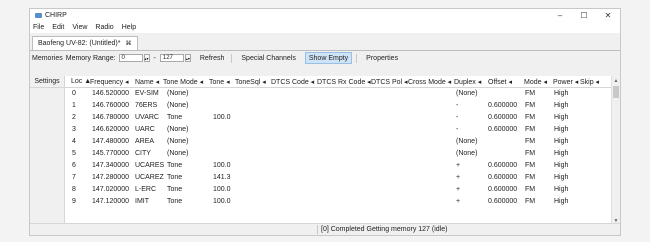 Image resolution: width=650 pixels, height=242 pixels. Describe the element at coordinates (129, 27) in the screenshot. I see `menu-help: Help` at that location.